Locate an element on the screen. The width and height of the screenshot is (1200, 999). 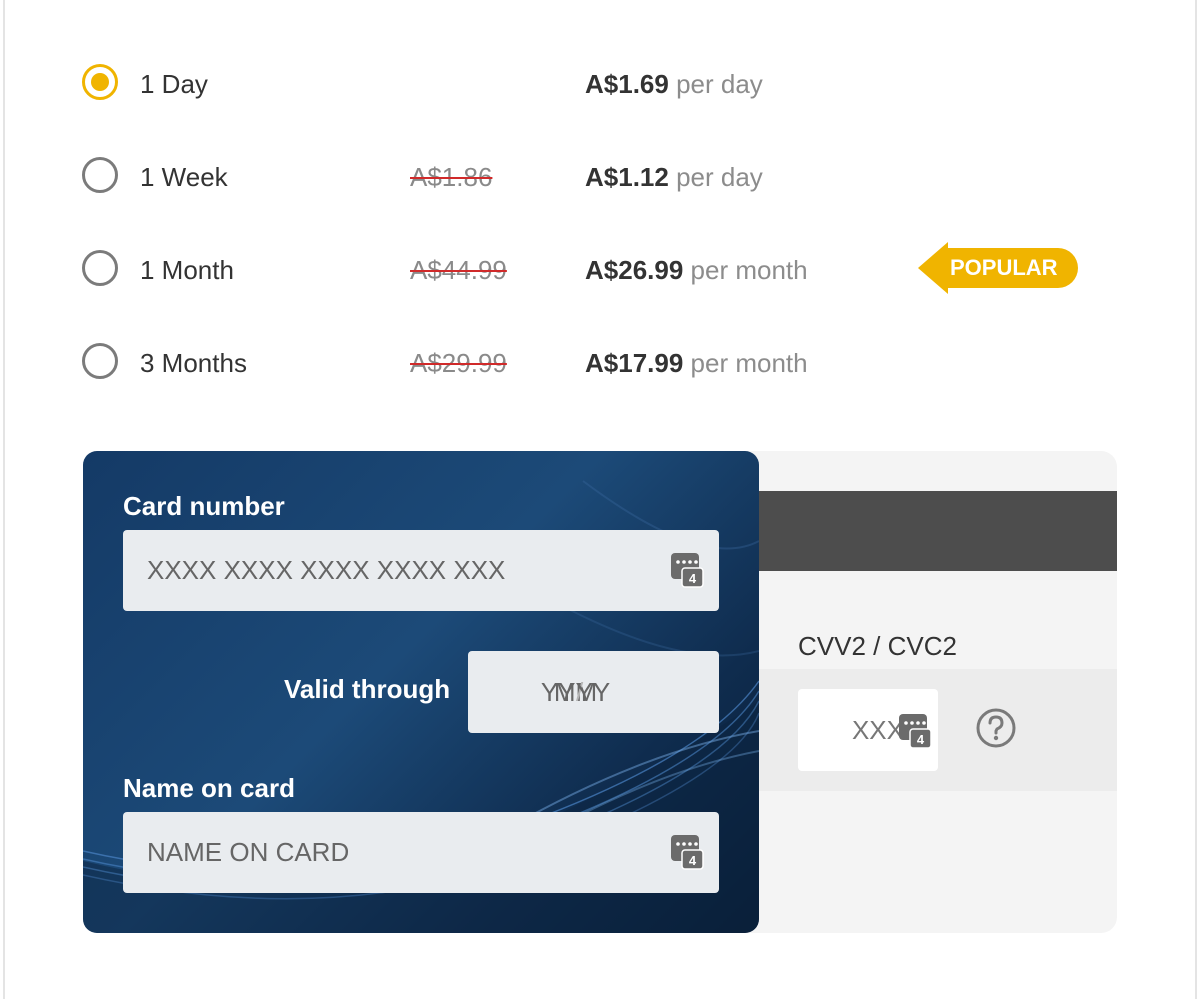
old-price: A$29.99 is located at coordinates (458, 363).